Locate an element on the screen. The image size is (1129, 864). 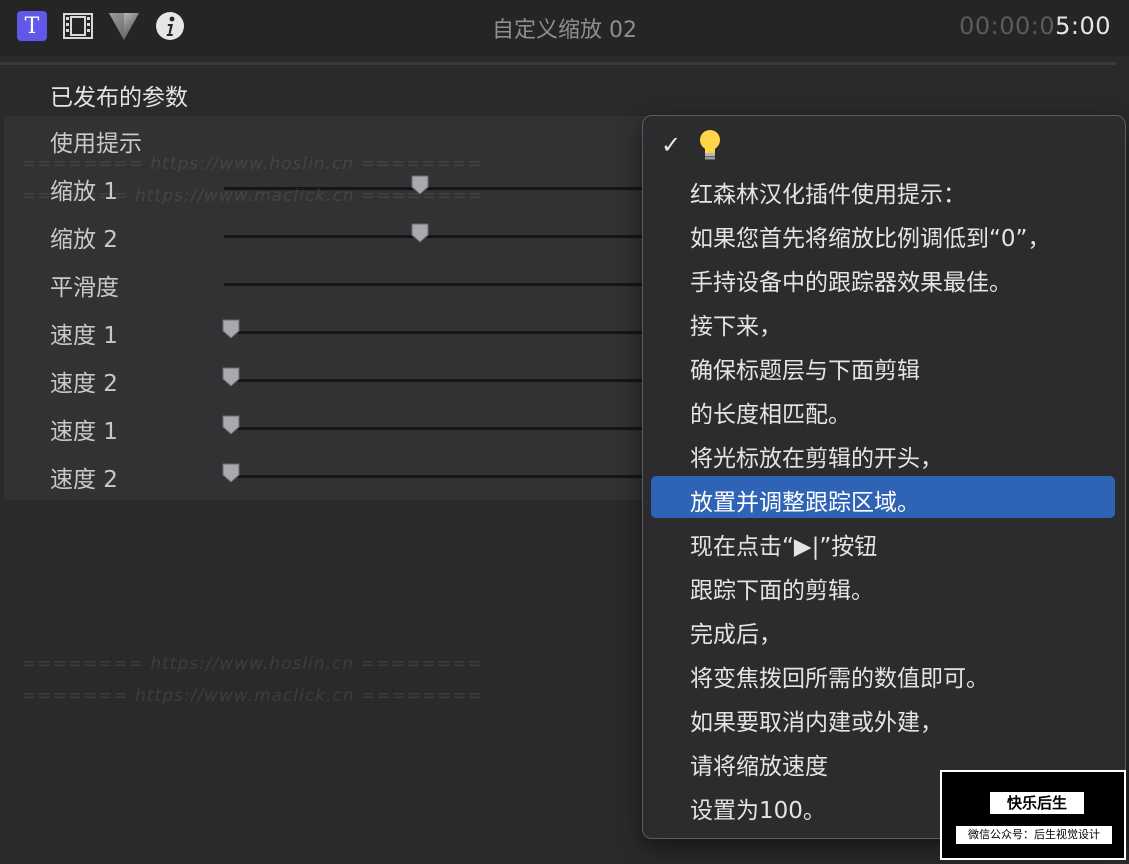
menu-item: 完成后， is located at coordinates (883, 629).